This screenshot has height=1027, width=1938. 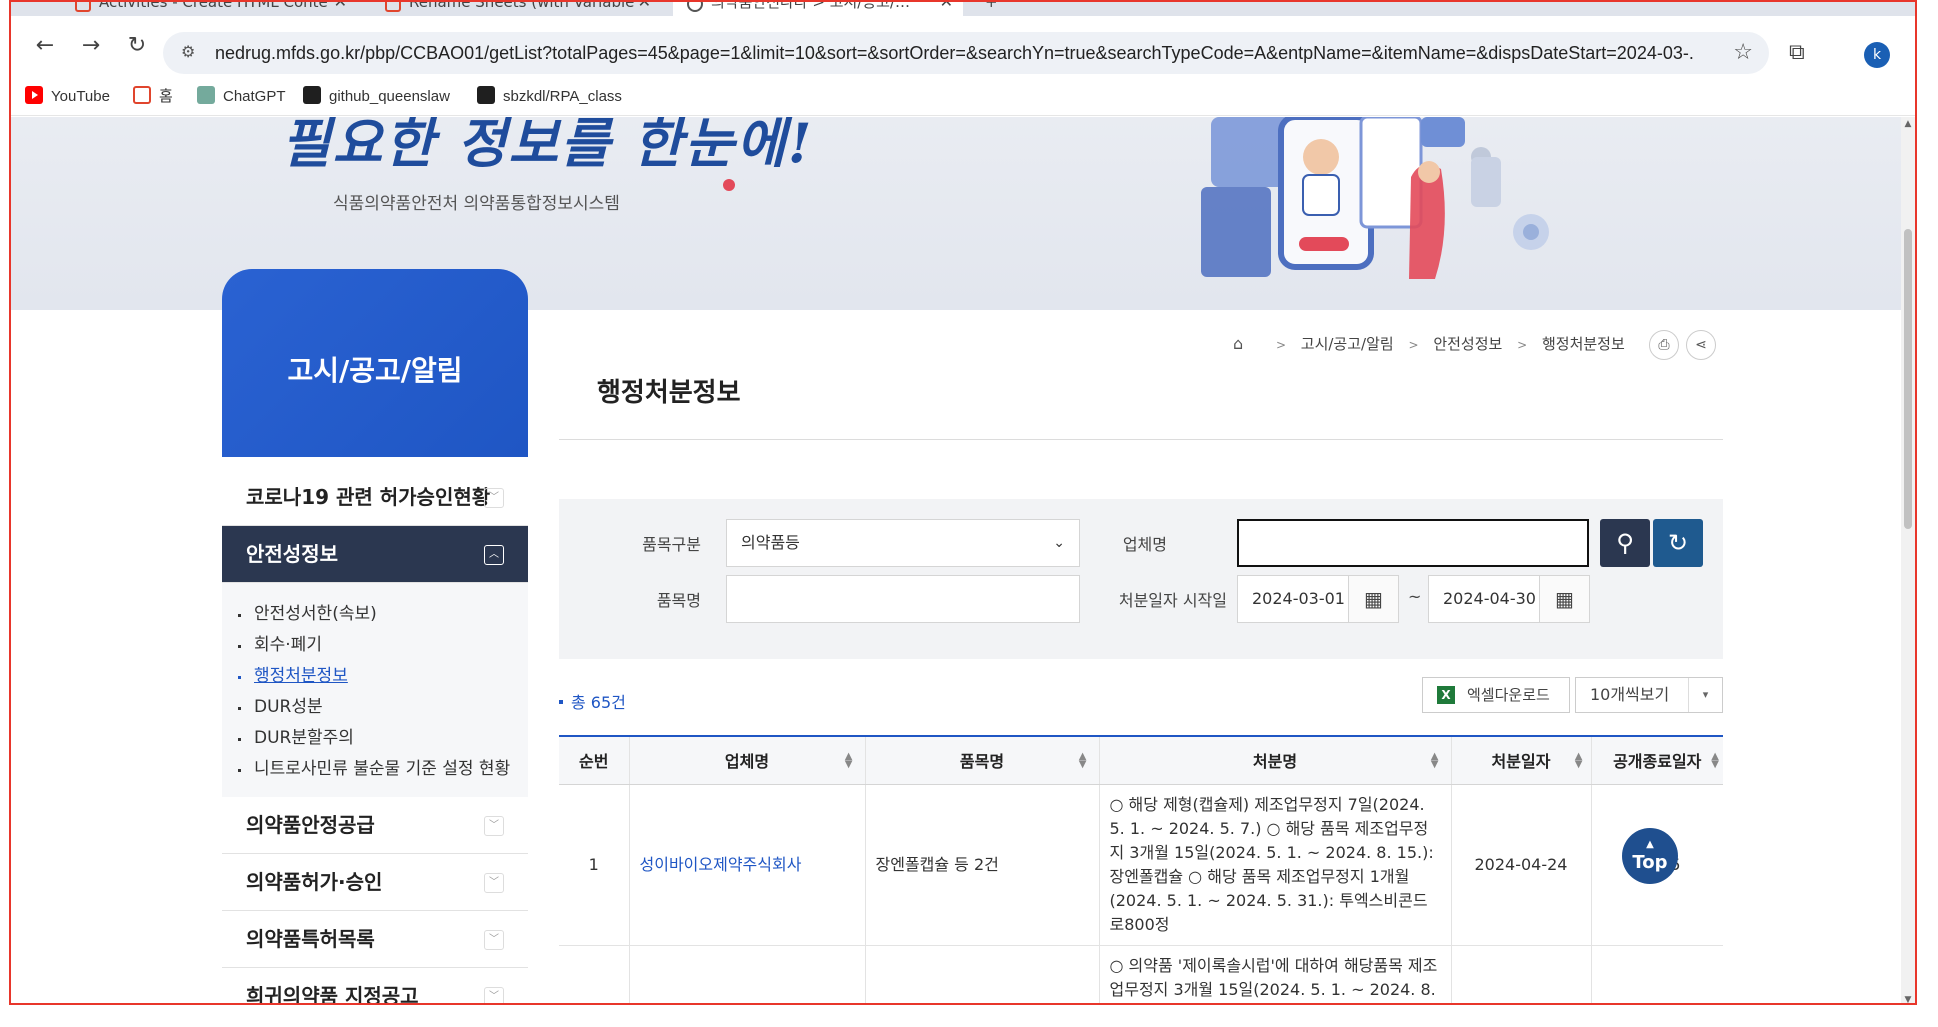 What do you see at coordinates (153, 96) in the screenshot?
I see `bookmark-home: 홈` at bounding box center [153, 96].